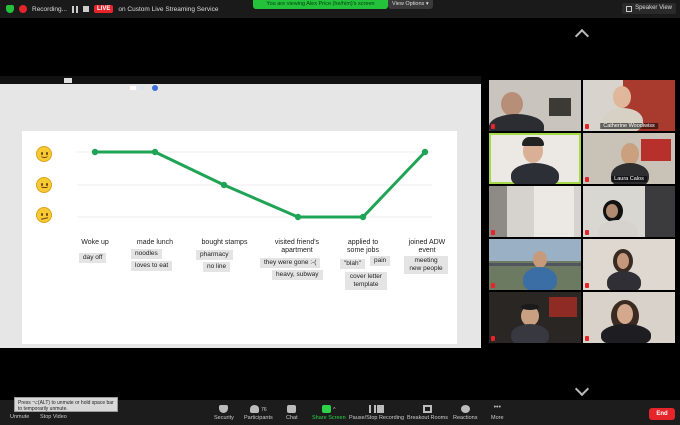  I want to click on speaker-view-label: Speaker View, so click(653, 8).